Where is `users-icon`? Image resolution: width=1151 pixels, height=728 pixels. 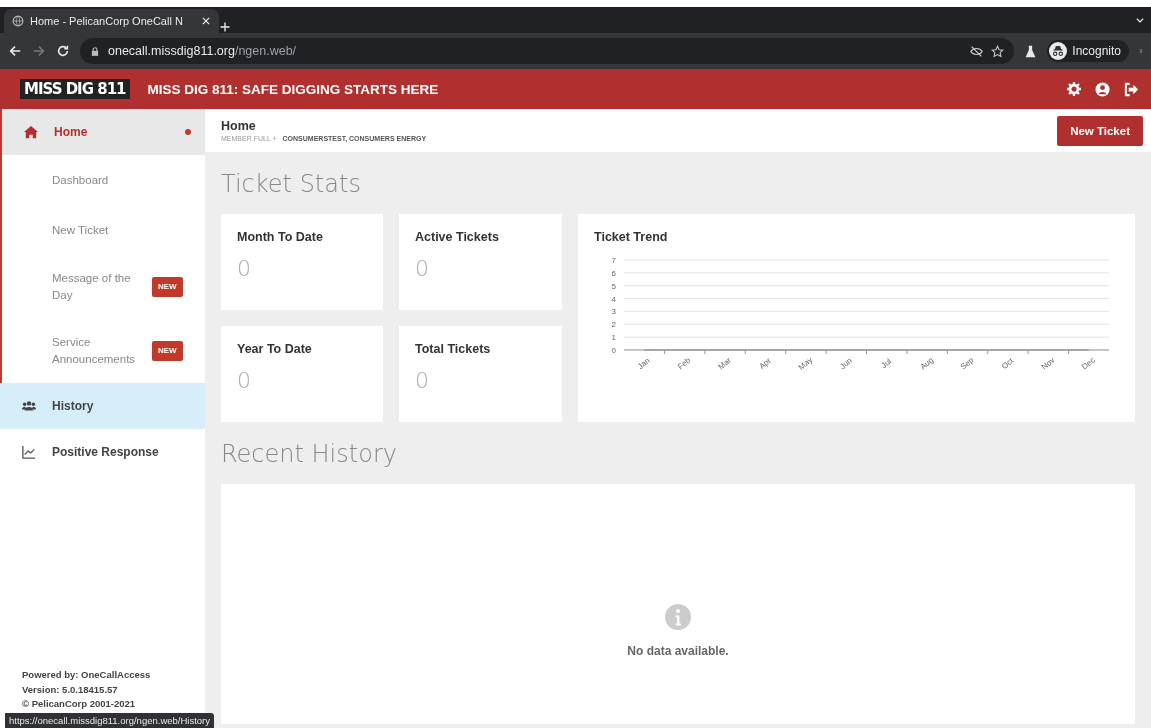
users-icon is located at coordinates (29, 406).